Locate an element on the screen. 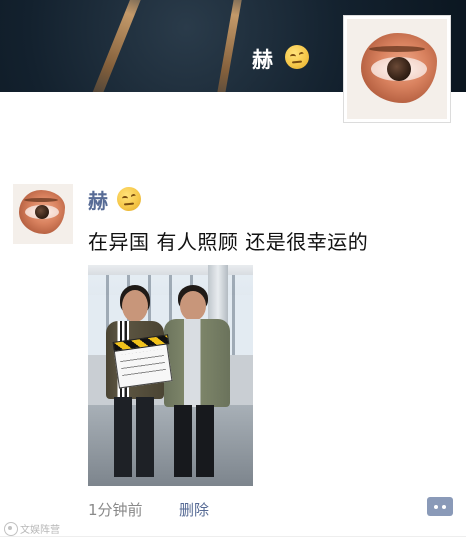 Image resolution: width=466 pixels, height=539 pixels. post-photo is located at coordinates (170, 375).